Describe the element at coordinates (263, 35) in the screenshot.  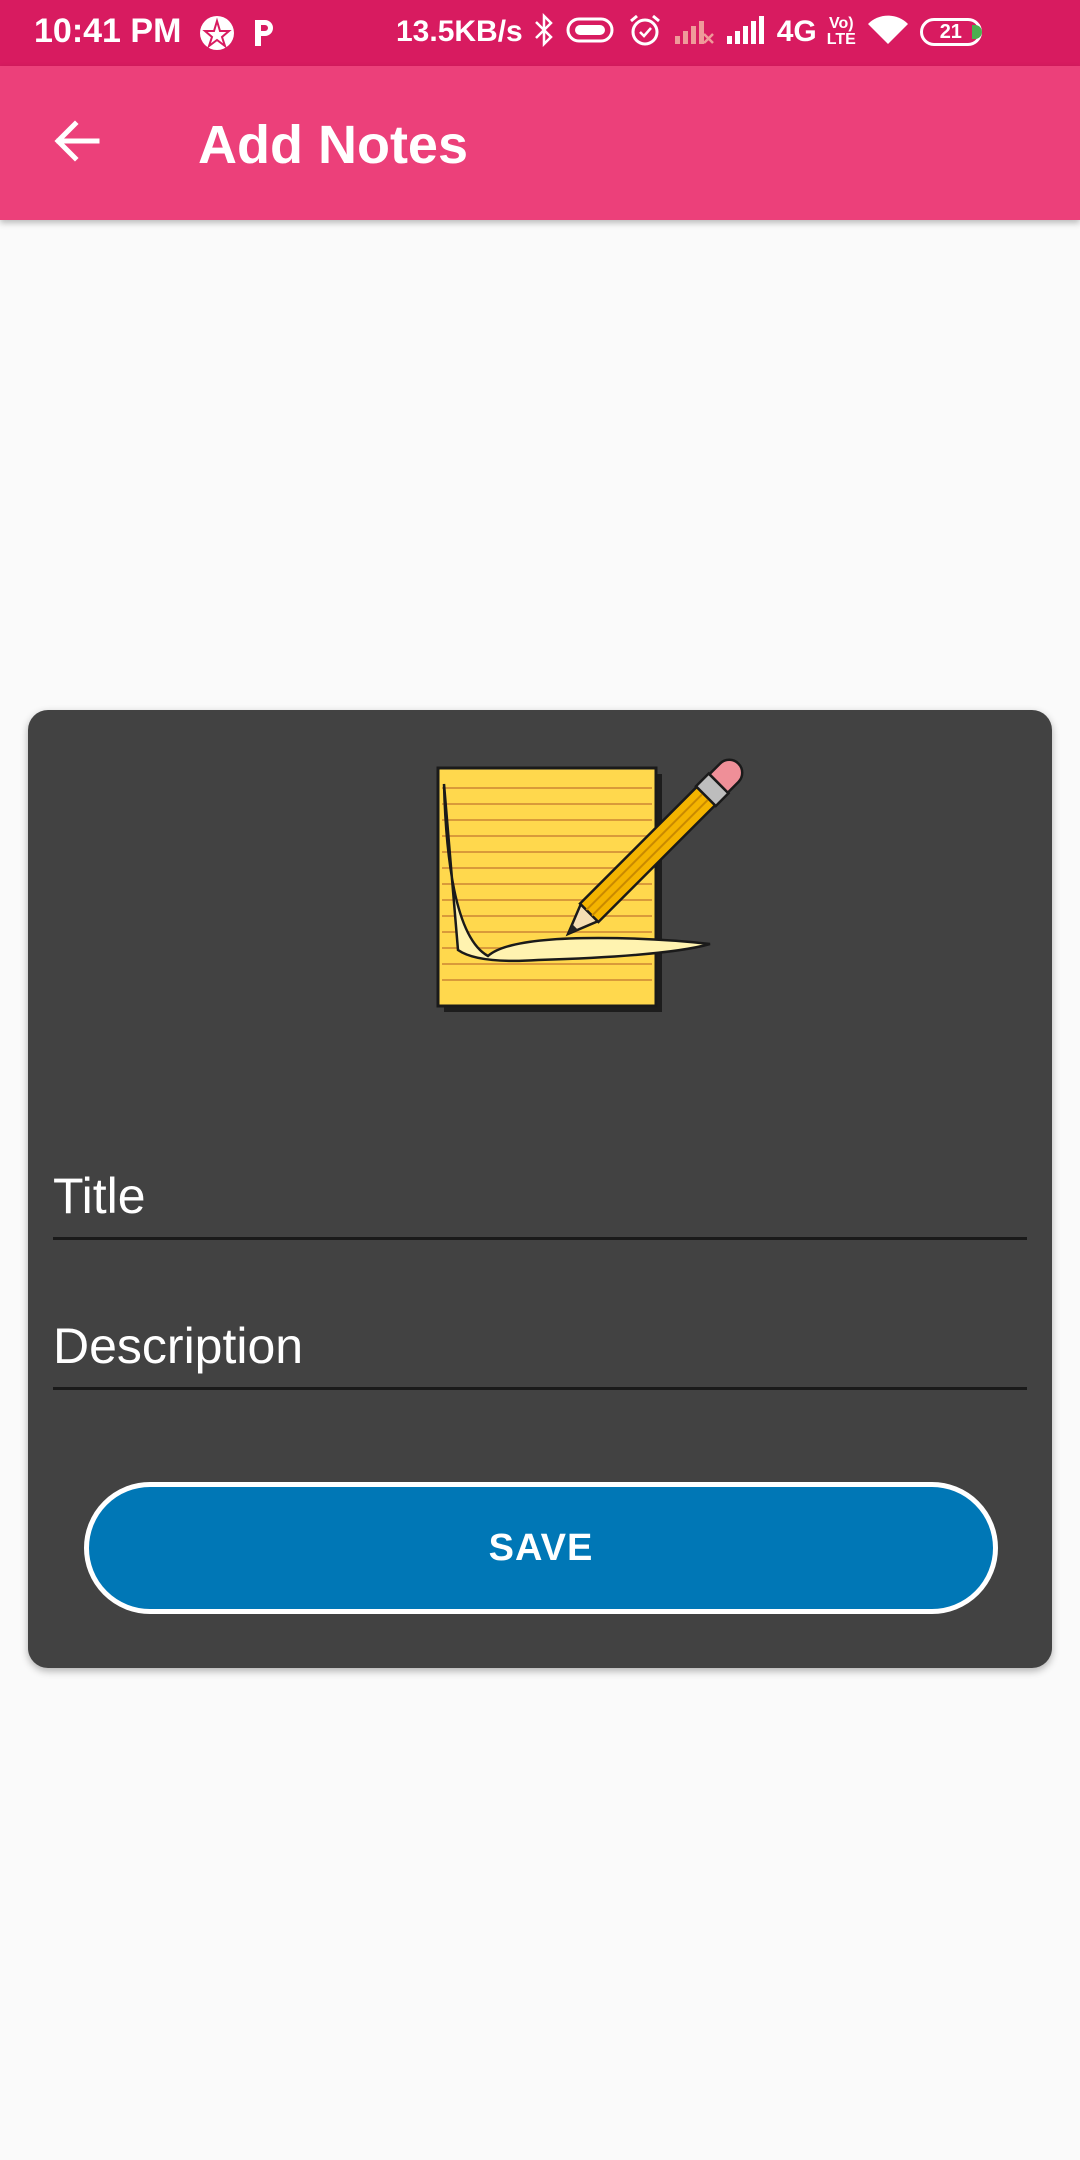
I see `p-notification-icon` at that location.